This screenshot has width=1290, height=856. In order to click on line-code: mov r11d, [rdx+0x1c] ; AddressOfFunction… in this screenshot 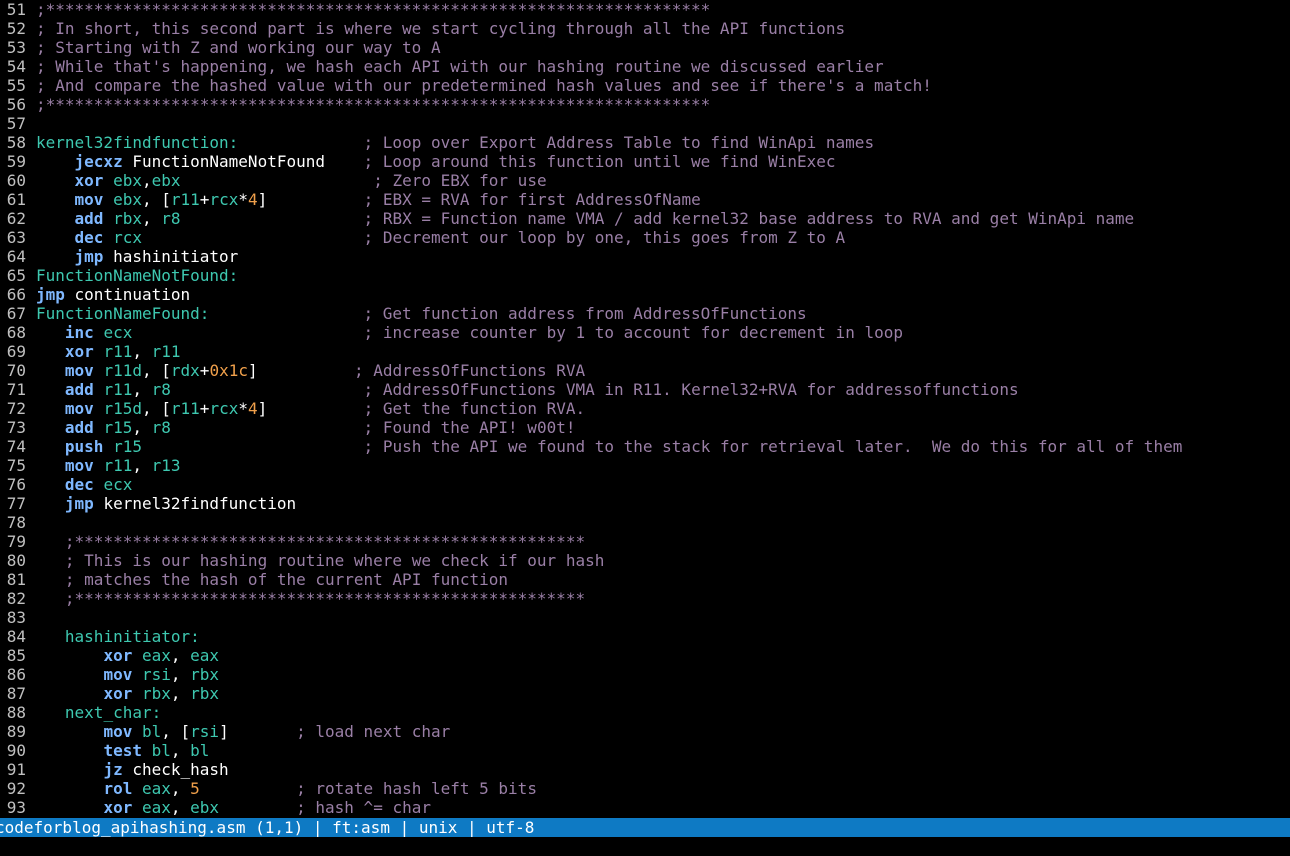, I will do `click(310, 370)`.